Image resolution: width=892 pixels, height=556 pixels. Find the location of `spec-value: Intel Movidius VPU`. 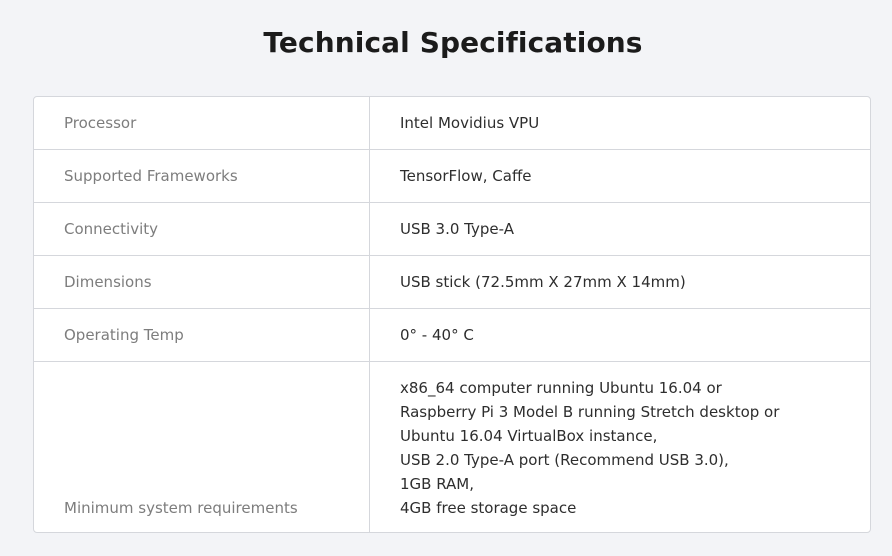

spec-value: Intel Movidius VPU is located at coordinates (470, 123).